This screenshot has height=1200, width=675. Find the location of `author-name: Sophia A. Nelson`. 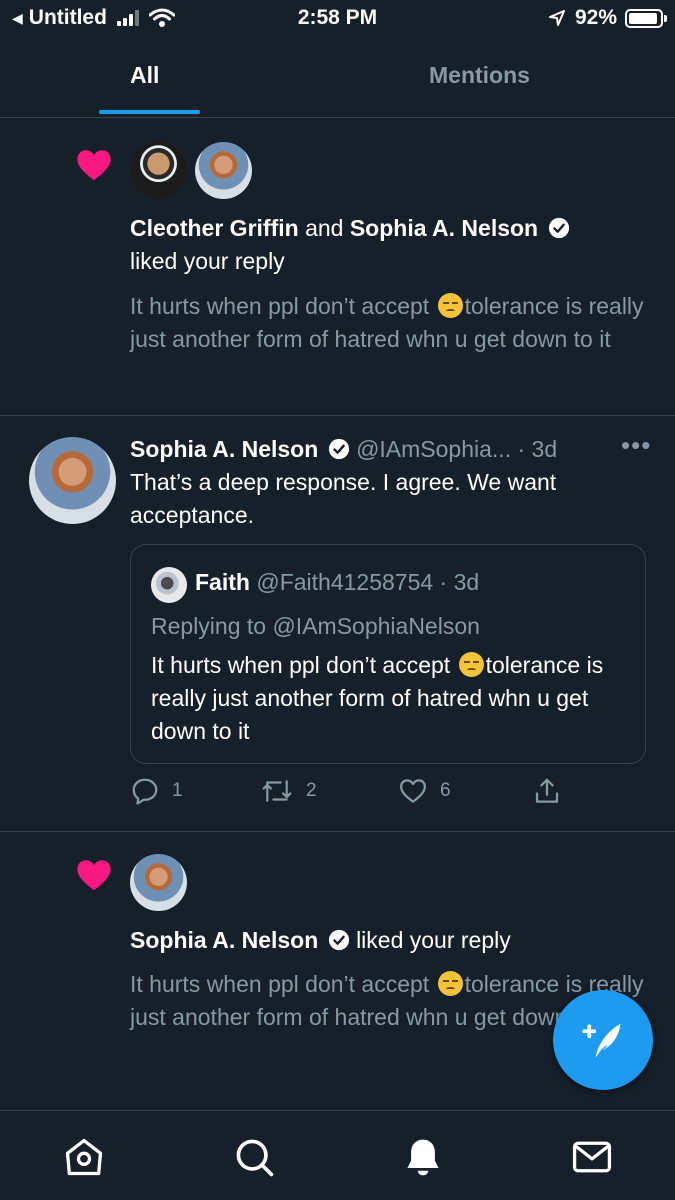

author-name: Sophia A. Nelson is located at coordinates (224, 449).